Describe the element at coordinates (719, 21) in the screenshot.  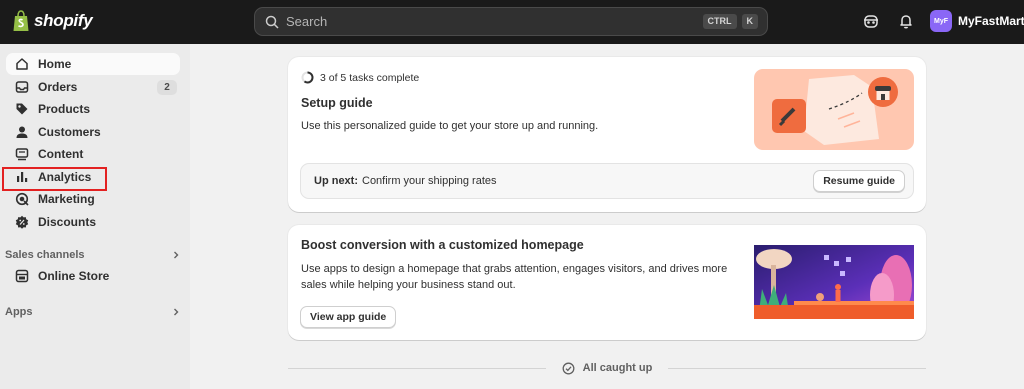
I see `shortcut-key-ctrl: CTRL` at that location.